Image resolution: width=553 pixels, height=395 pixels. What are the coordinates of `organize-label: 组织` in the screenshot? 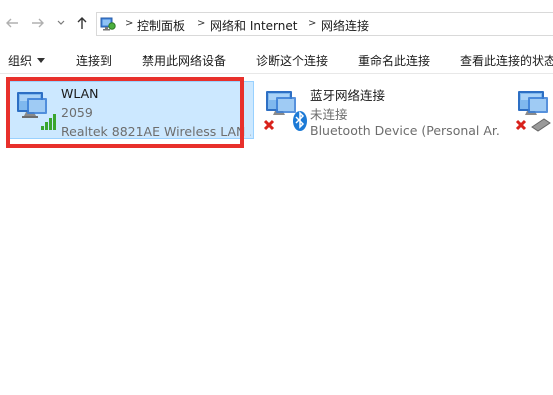 It's located at (20, 61).